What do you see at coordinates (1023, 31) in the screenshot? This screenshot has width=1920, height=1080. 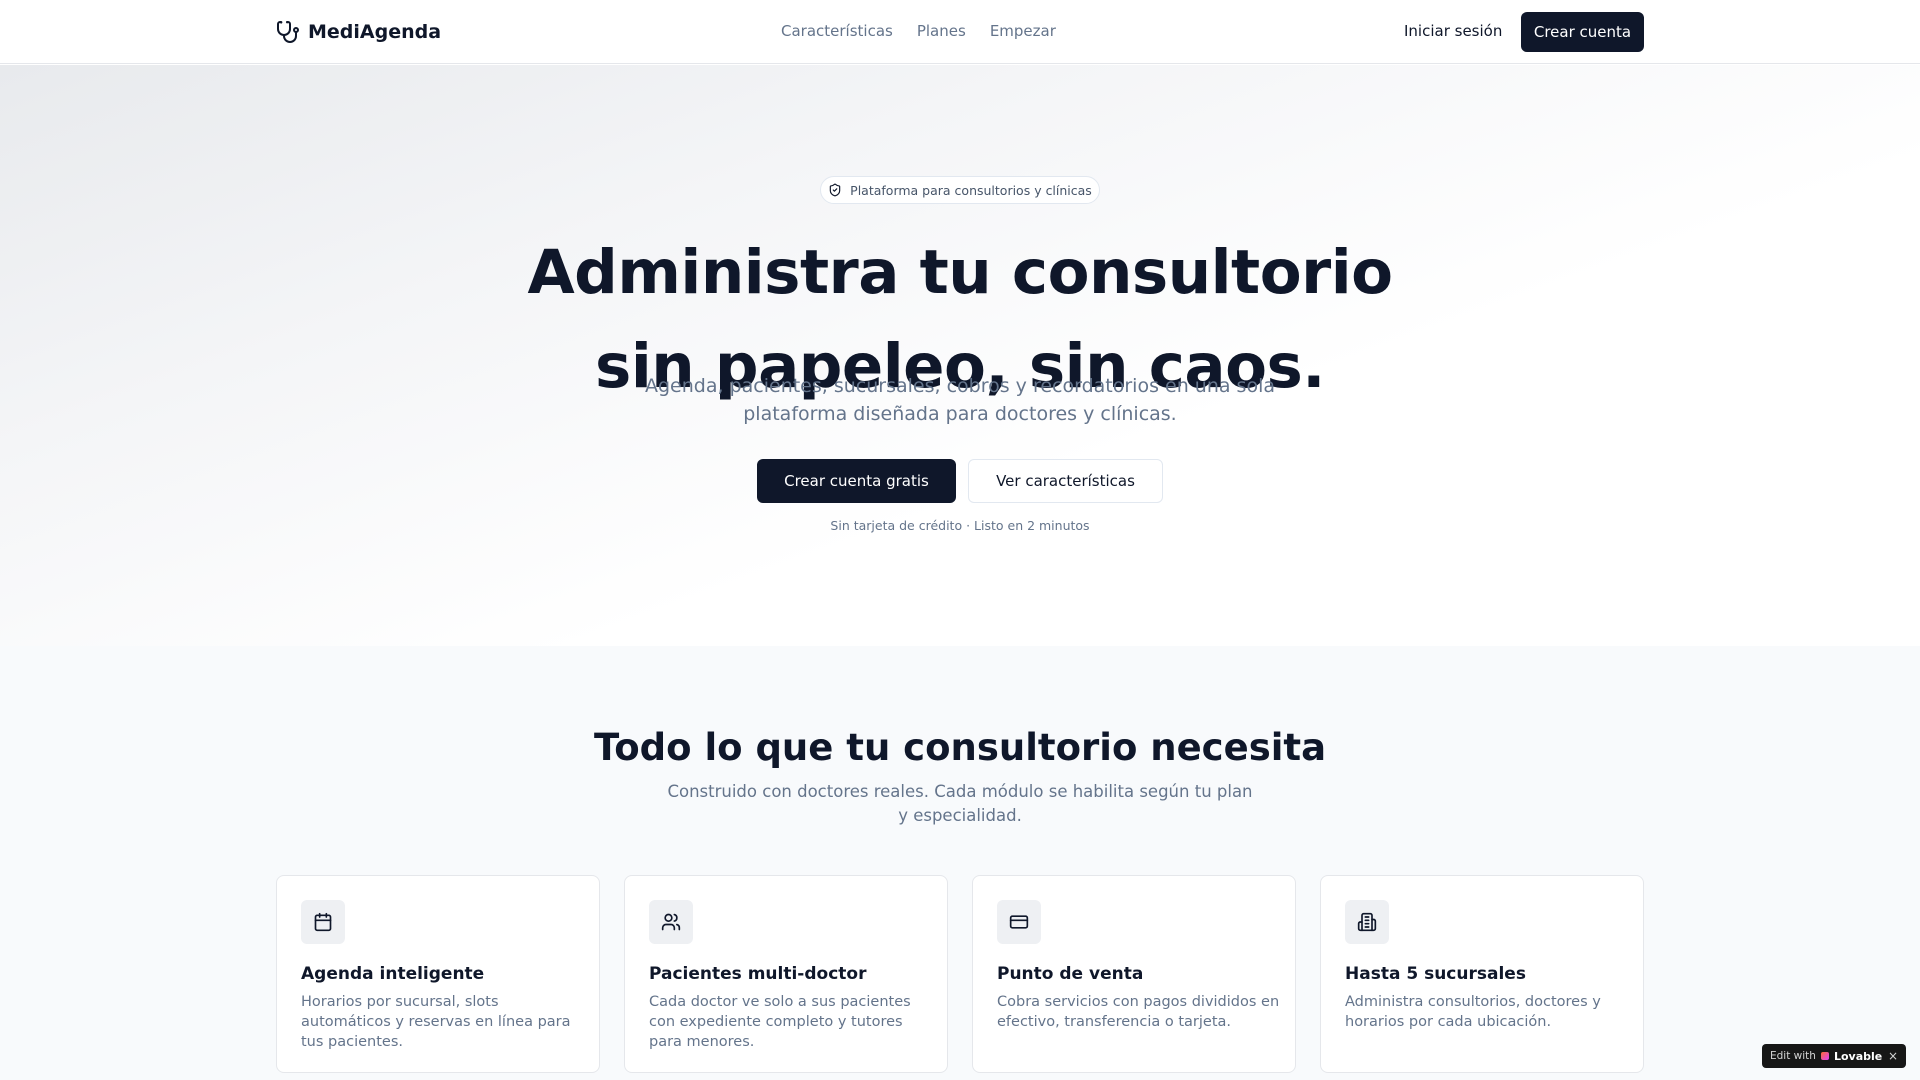 I see `nav-link-empezar: Empezar` at bounding box center [1023, 31].